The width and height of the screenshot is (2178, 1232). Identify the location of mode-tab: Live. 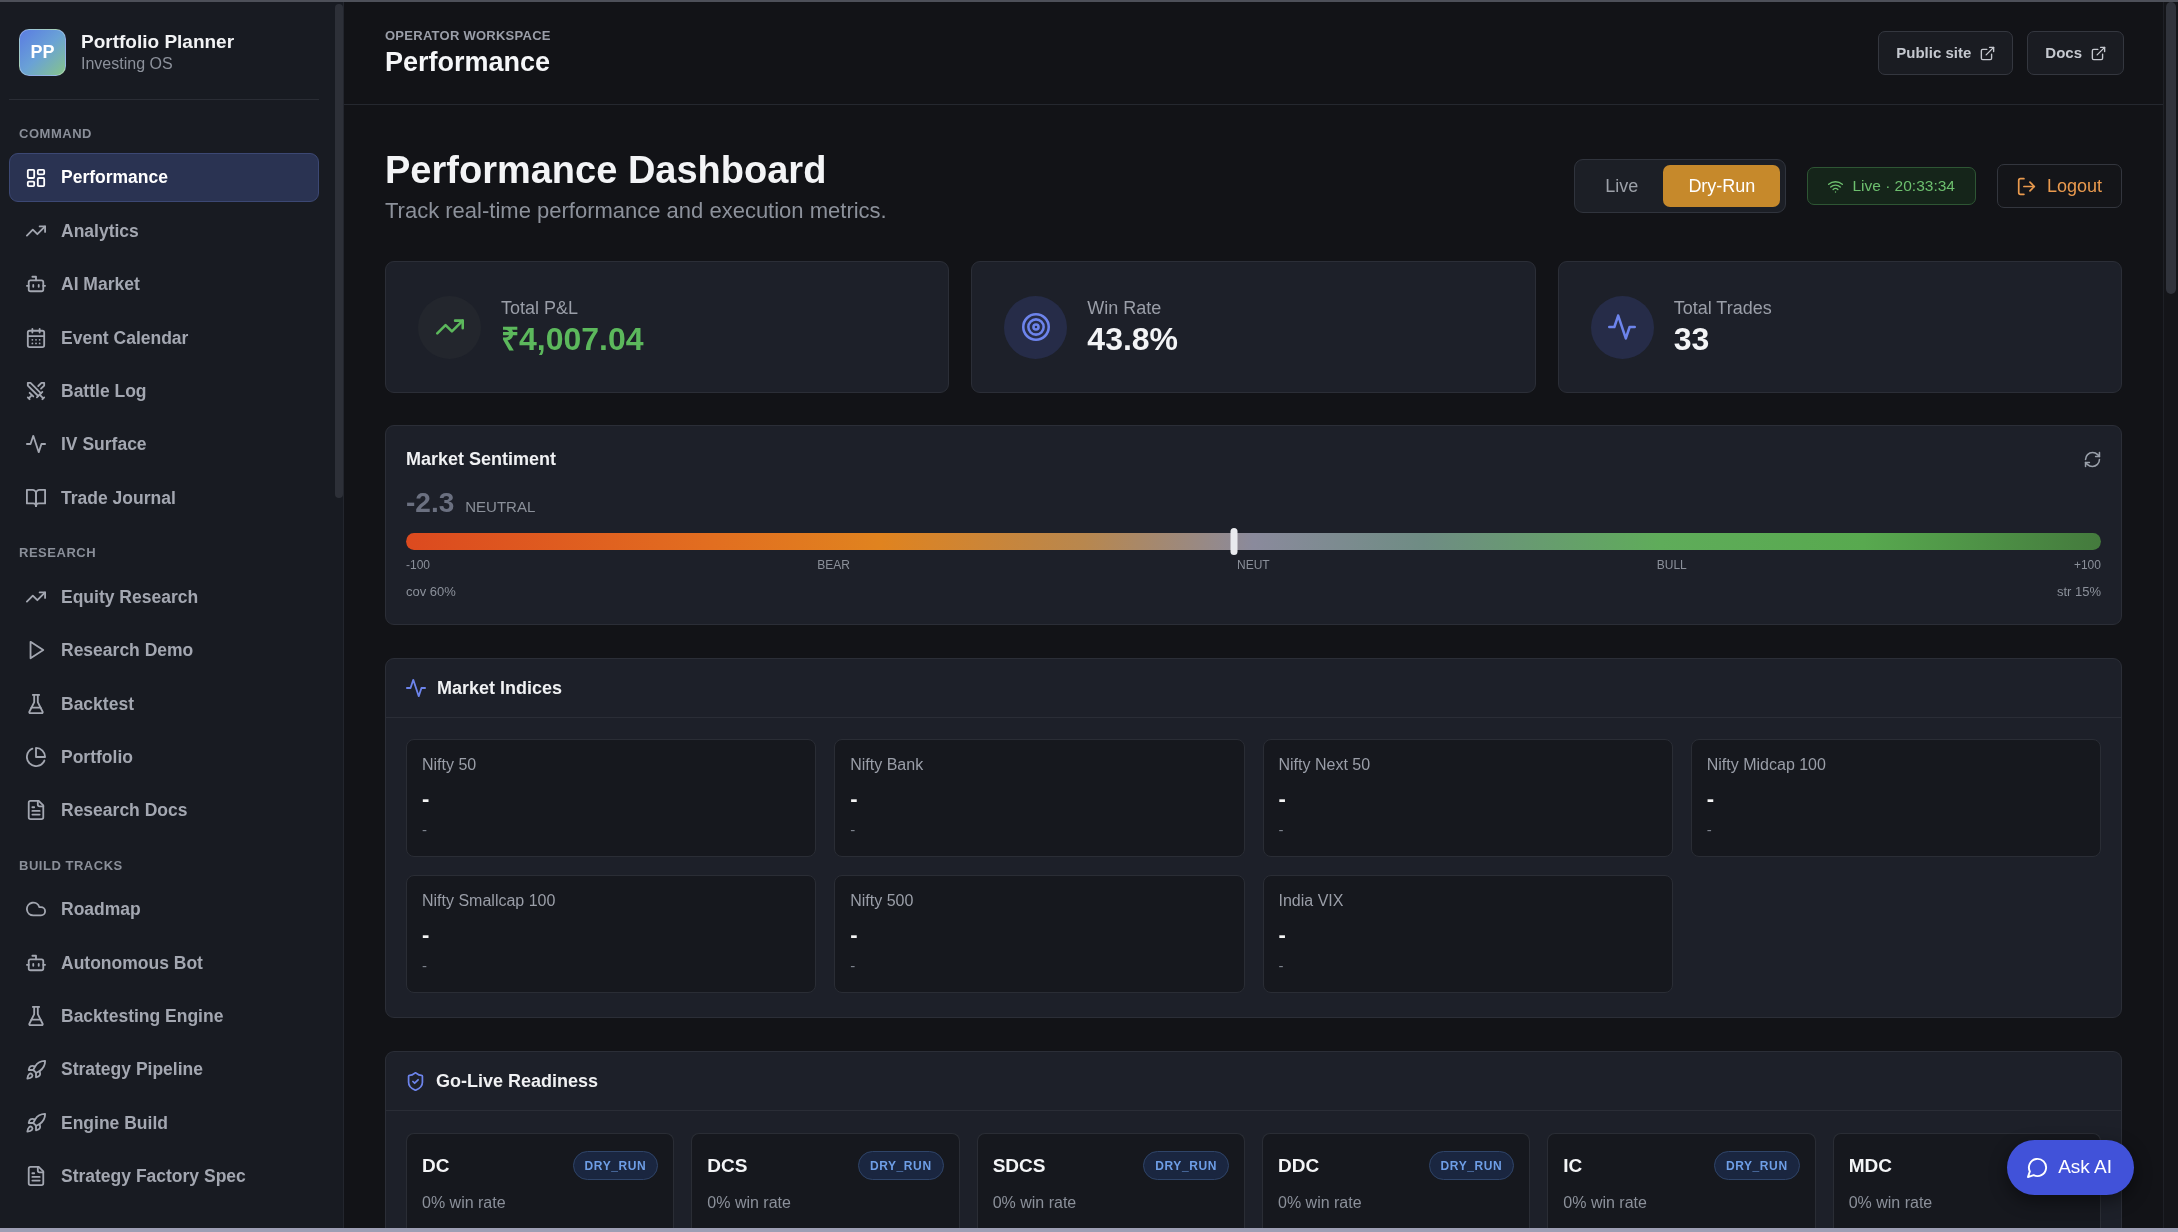
(1622, 186).